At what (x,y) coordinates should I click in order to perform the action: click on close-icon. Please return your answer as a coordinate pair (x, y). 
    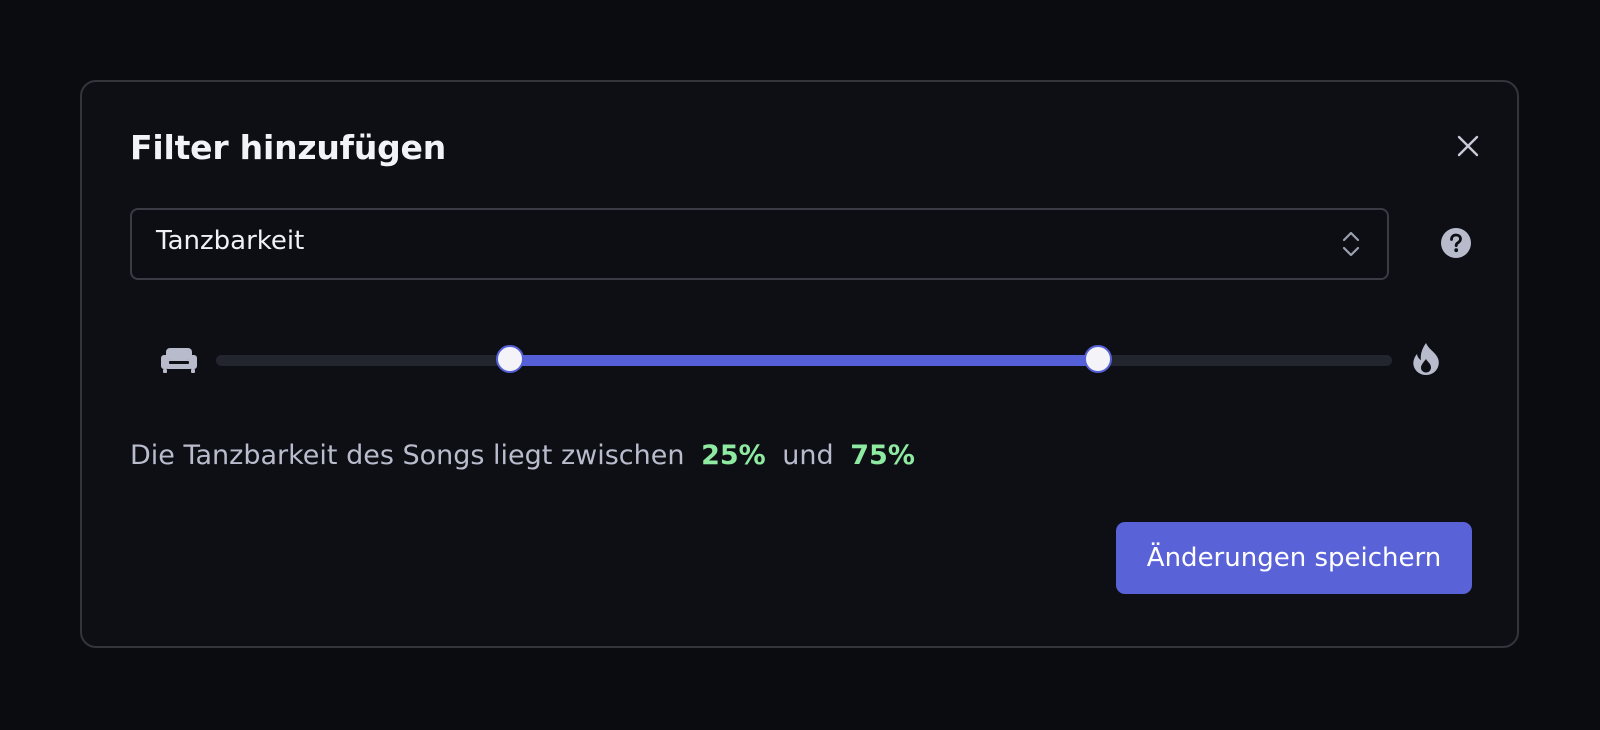
    Looking at the image, I should click on (1468, 146).